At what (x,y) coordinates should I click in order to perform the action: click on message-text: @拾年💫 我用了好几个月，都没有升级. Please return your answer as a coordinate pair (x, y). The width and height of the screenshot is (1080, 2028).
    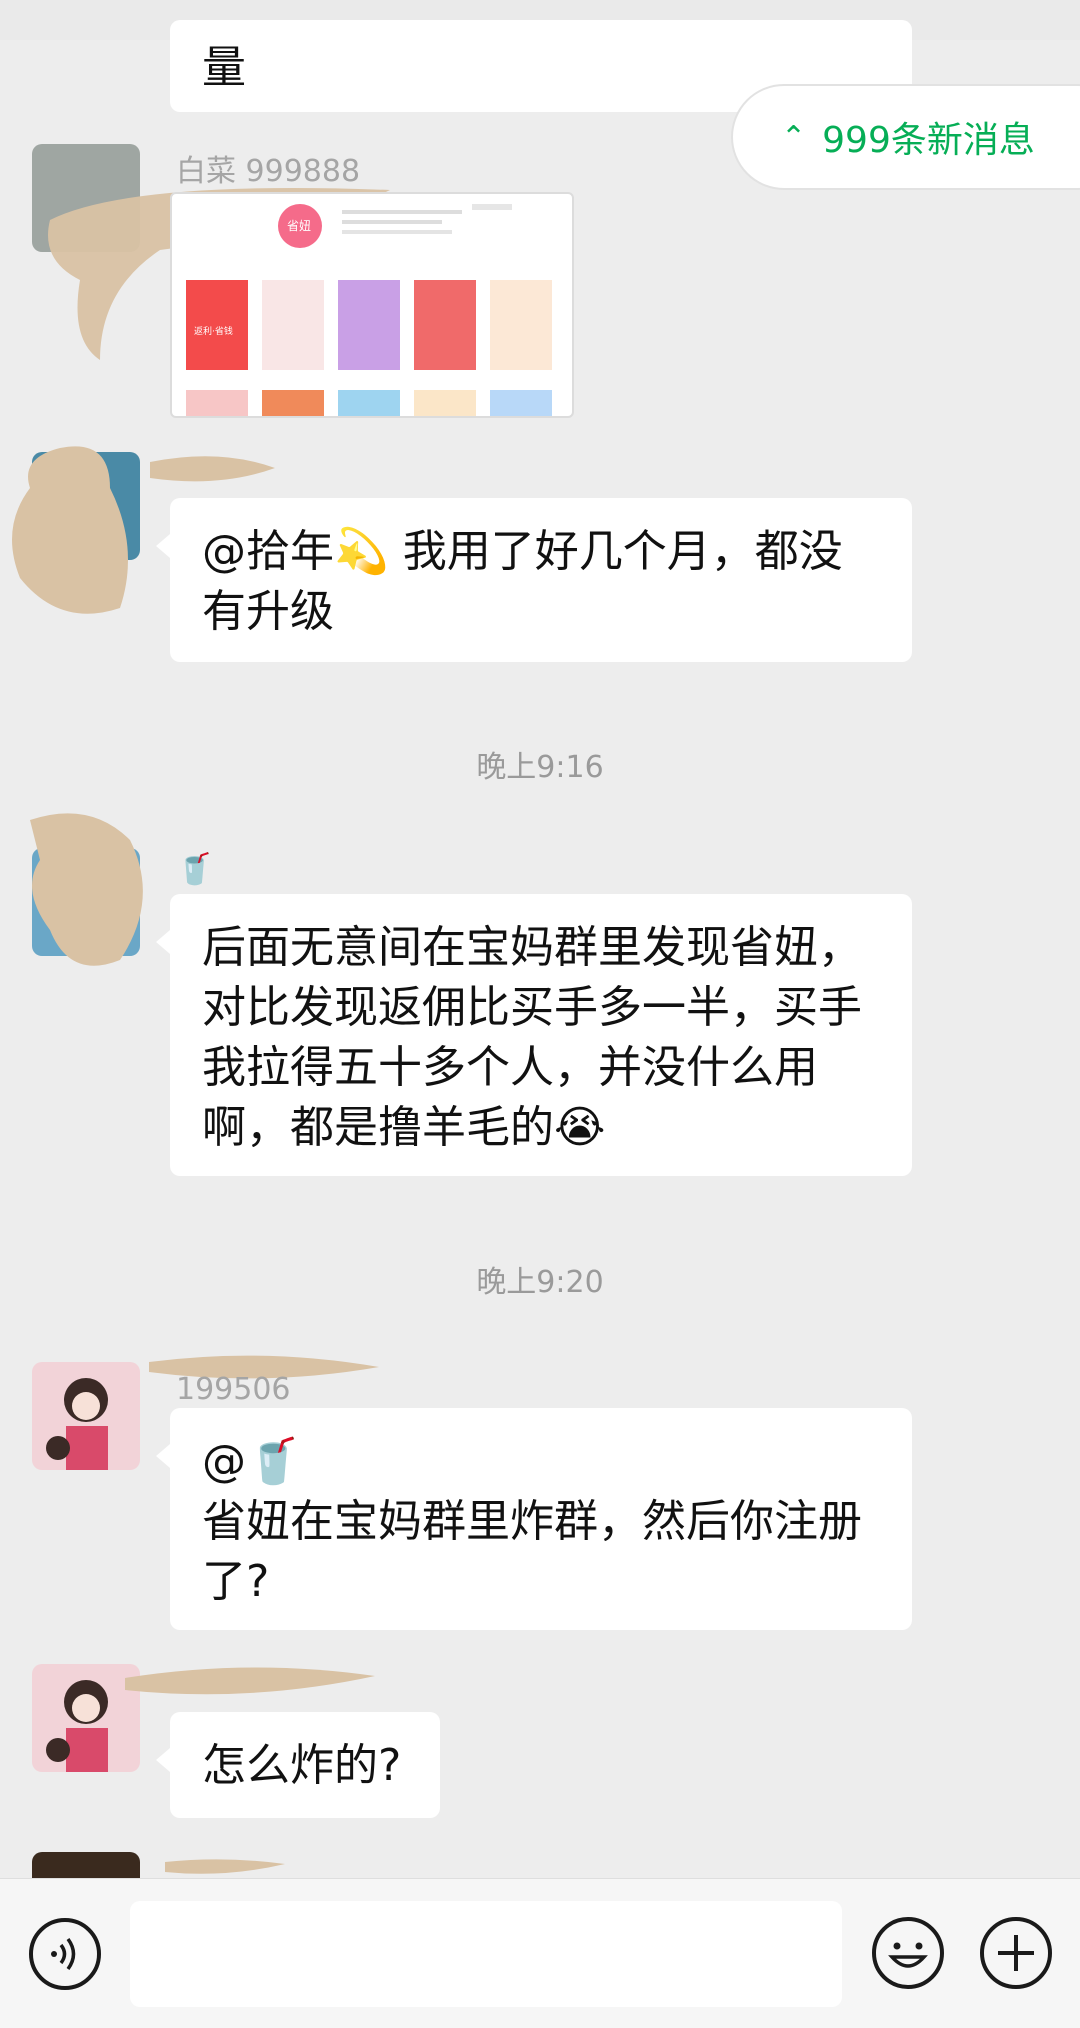
    Looking at the image, I should click on (522, 581).